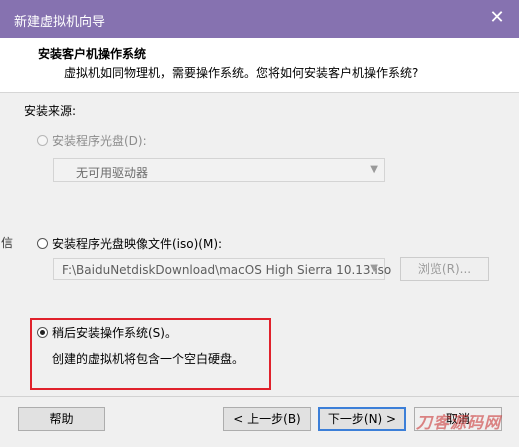 The height and width of the screenshot is (447, 519). Describe the element at coordinates (267, 419) in the screenshot. I see `back-button: < 上一步(B)` at that location.